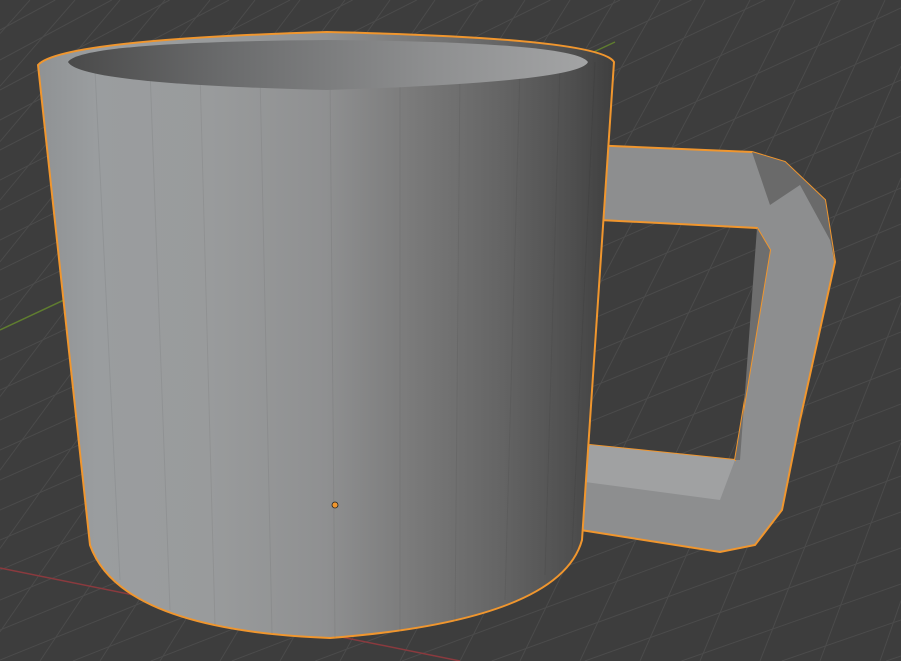 This screenshot has height=661, width=901. Describe the element at coordinates (335, 505) in the screenshot. I see `object-origin-icon` at that location.